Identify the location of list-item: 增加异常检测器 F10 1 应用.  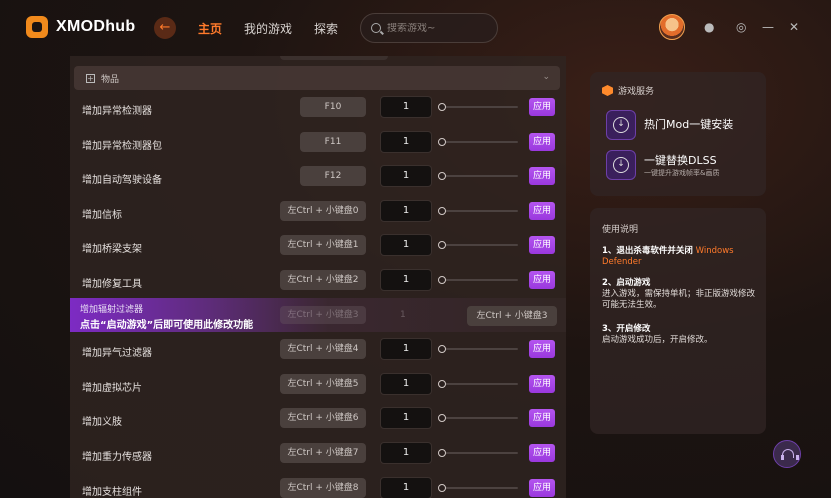
(318, 108).